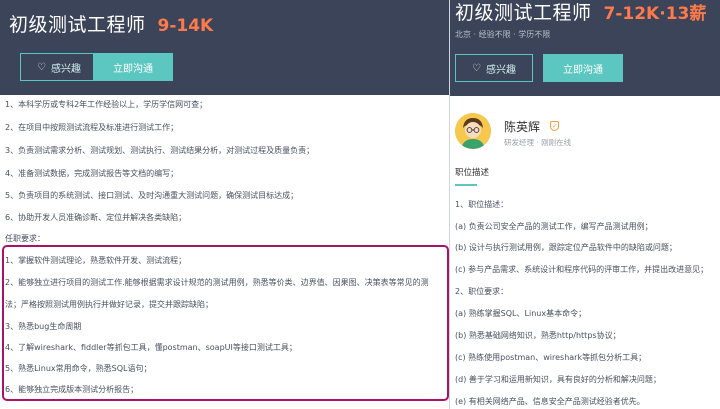  Describe the element at coordinates (482, 204) in the screenshot. I see `desc-line: 1、职位描述：` at that location.